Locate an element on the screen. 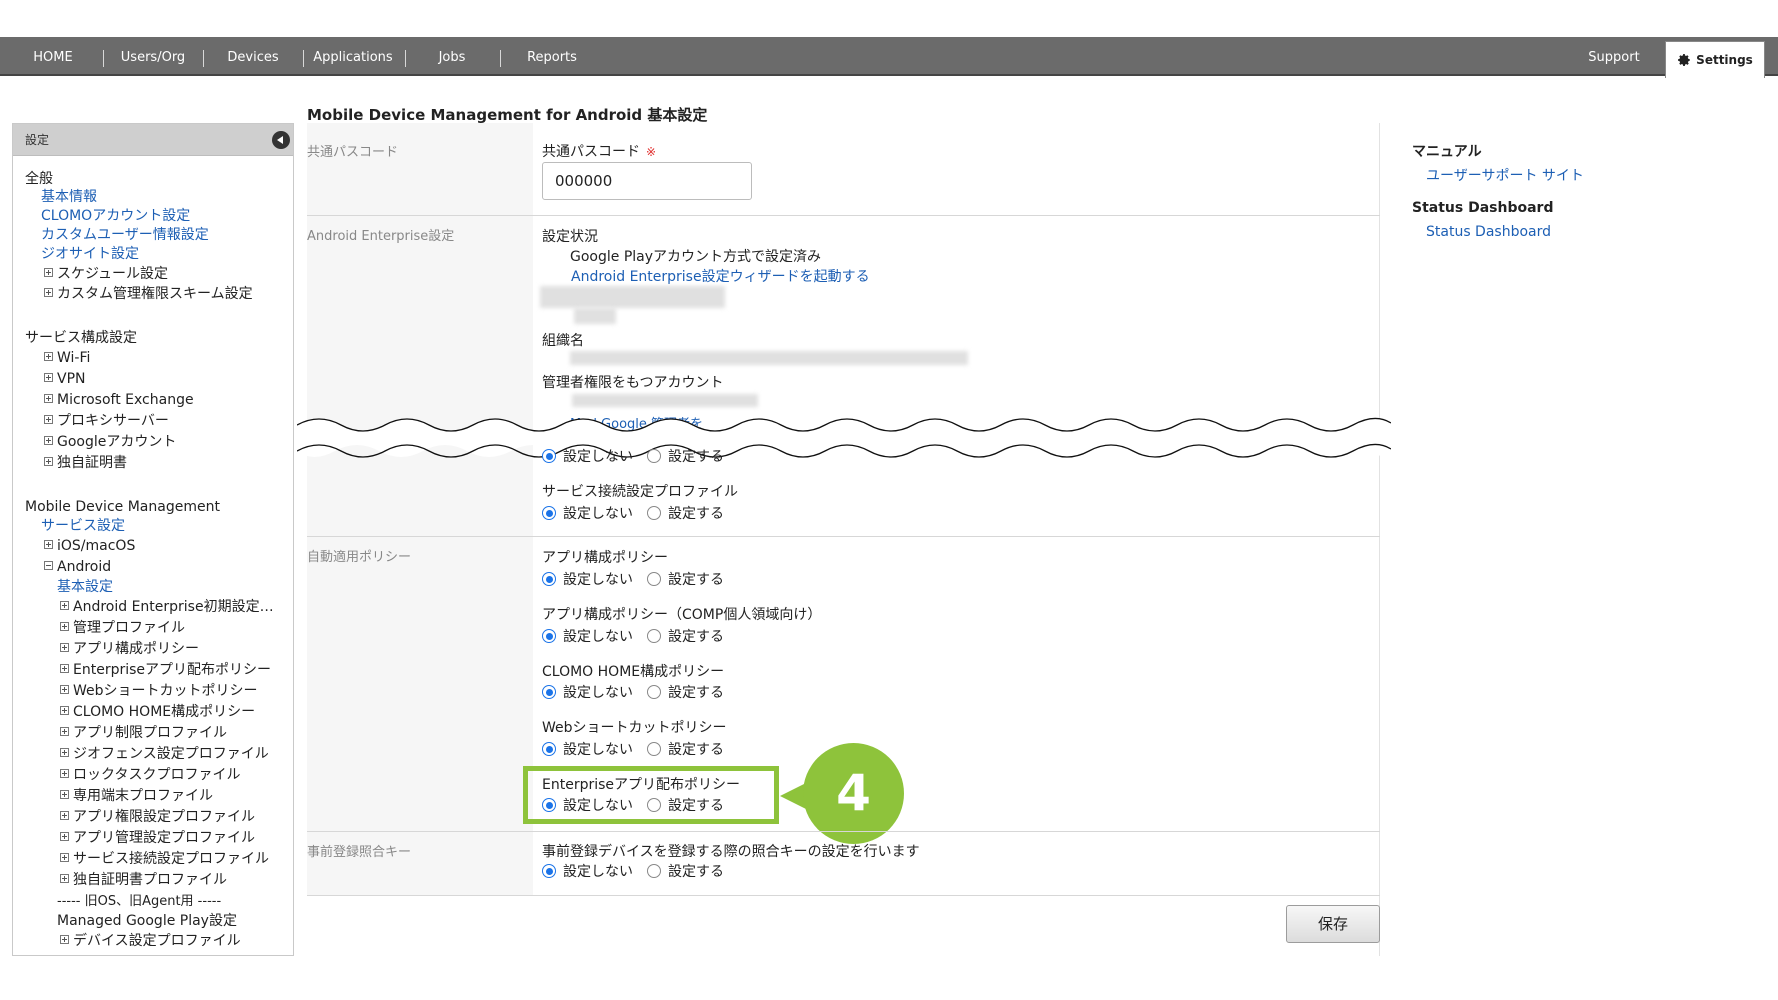  section-label-auto-policy: 自動適用ポリシー is located at coordinates (359, 557).